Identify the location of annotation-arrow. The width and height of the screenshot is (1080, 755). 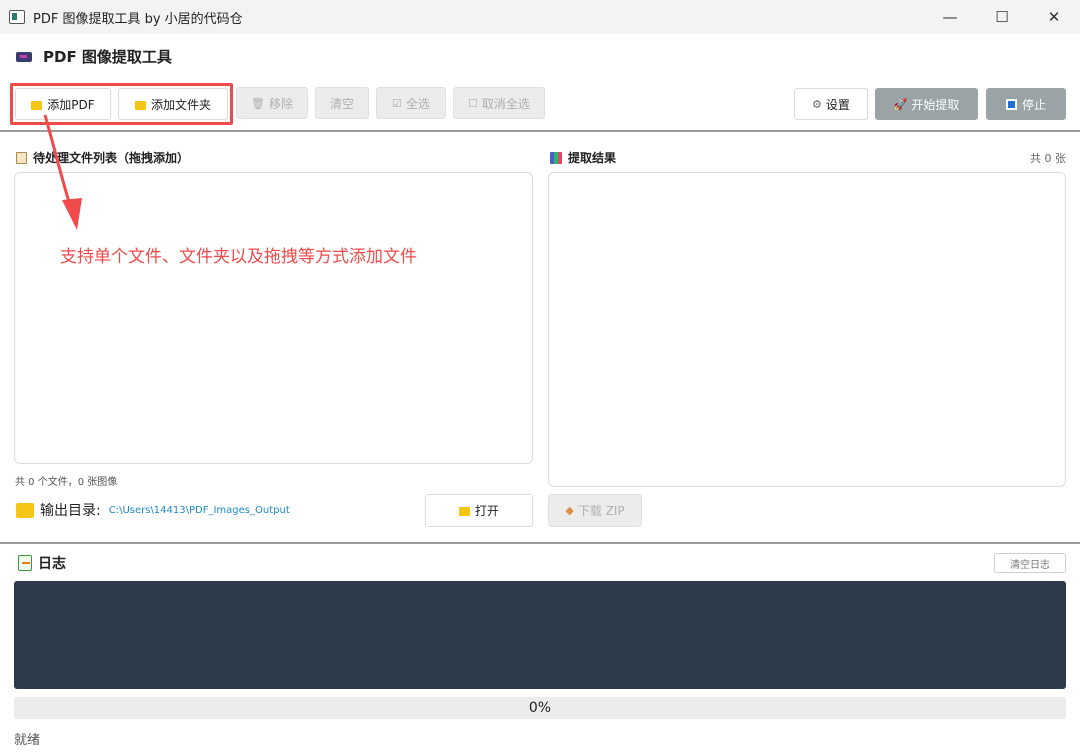
(62, 172).